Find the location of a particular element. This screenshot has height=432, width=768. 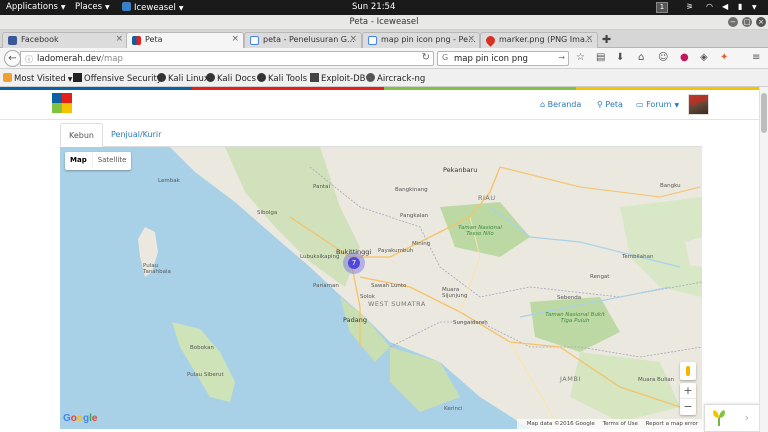

url-text: ladomerah.dev/map is located at coordinates (80, 59).